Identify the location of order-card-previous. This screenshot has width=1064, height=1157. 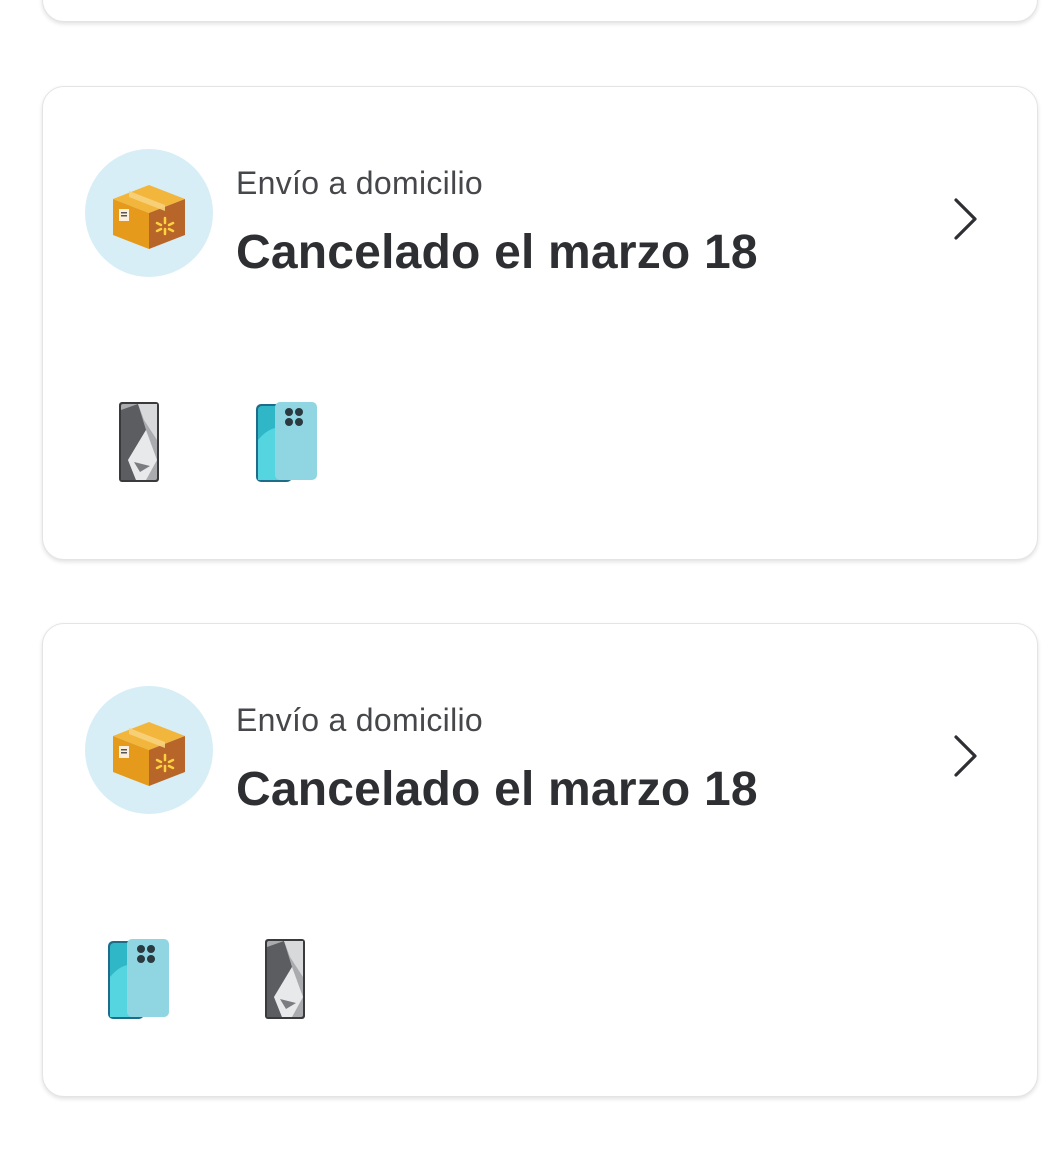
(540, 11).